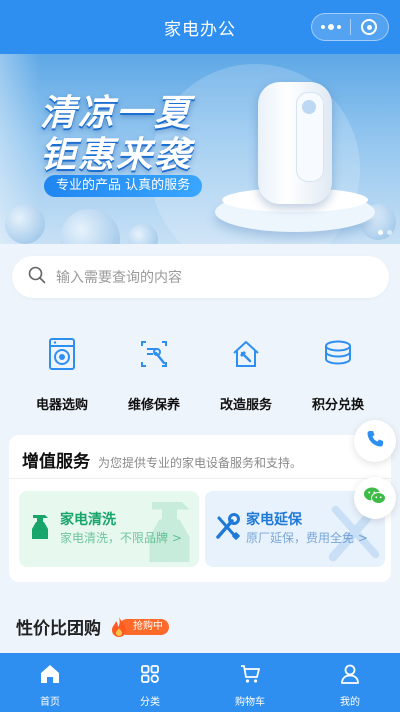 The height and width of the screenshot is (712, 400). What do you see at coordinates (56, 462) in the screenshot?
I see `section-title: 增值服务` at bounding box center [56, 462].